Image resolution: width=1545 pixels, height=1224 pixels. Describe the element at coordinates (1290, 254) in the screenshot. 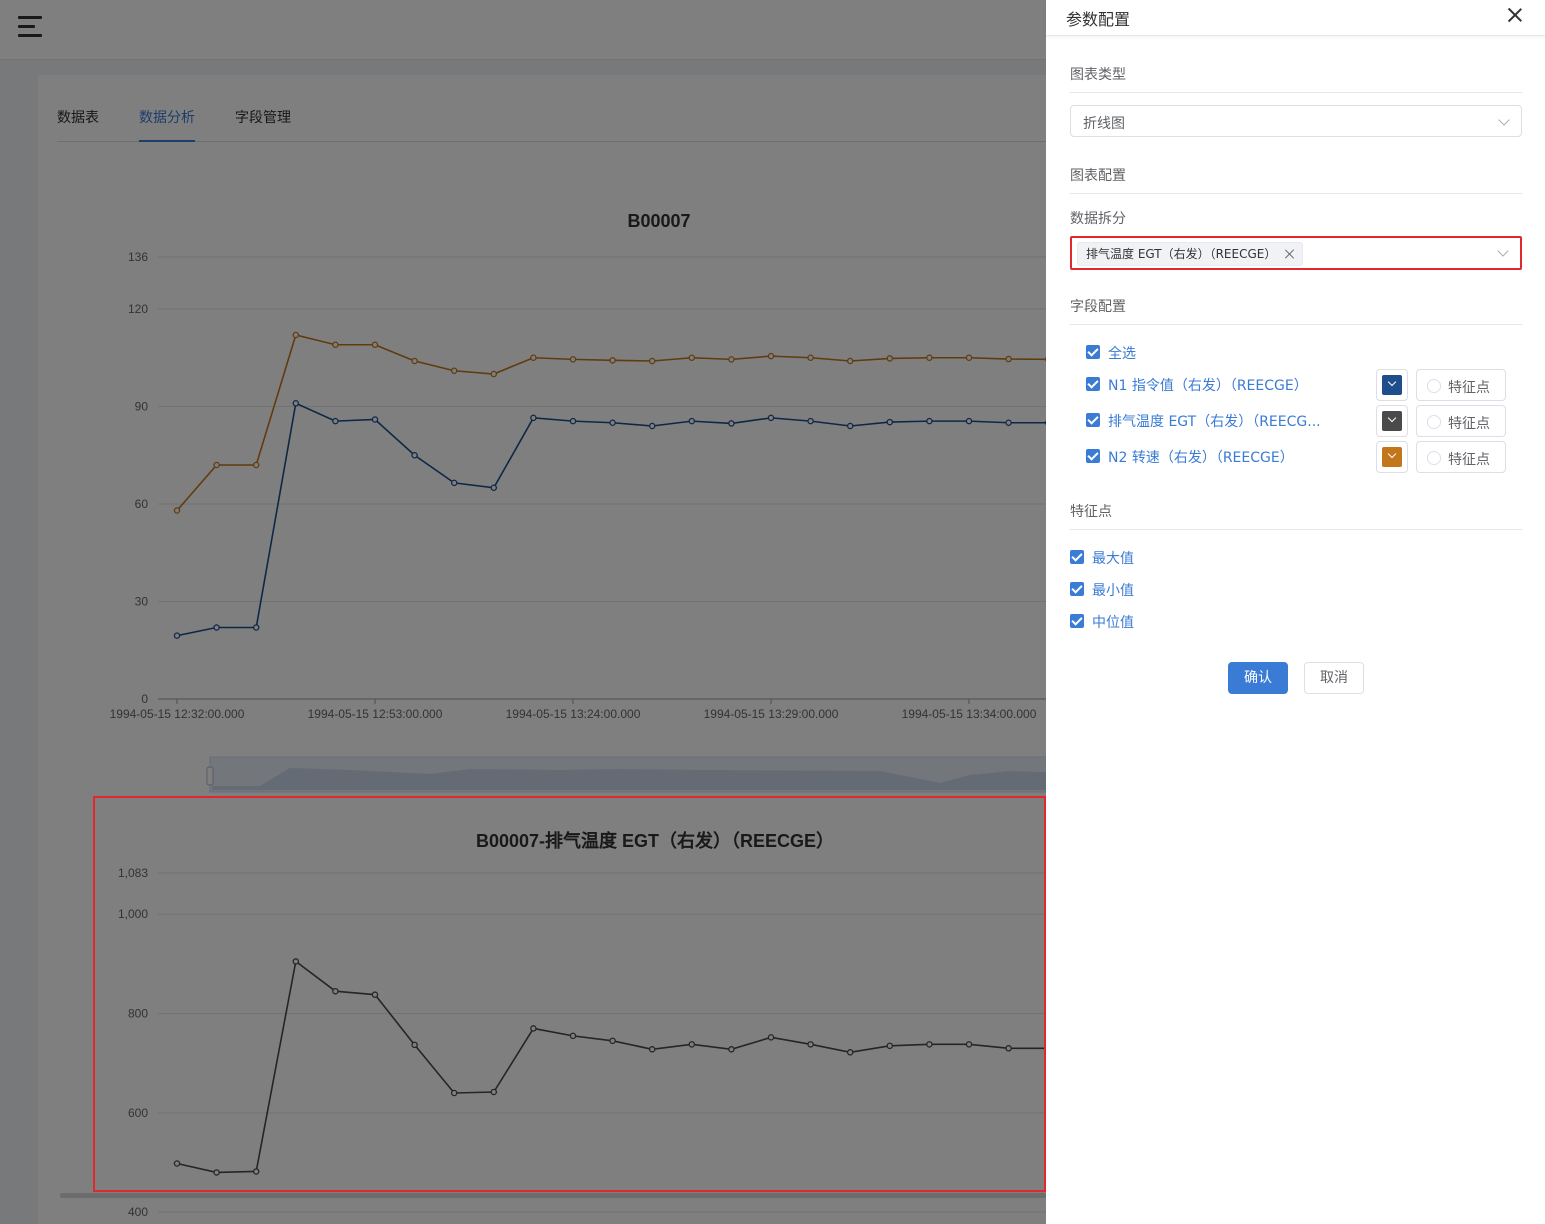

I see `tag-close-icon` at that location.